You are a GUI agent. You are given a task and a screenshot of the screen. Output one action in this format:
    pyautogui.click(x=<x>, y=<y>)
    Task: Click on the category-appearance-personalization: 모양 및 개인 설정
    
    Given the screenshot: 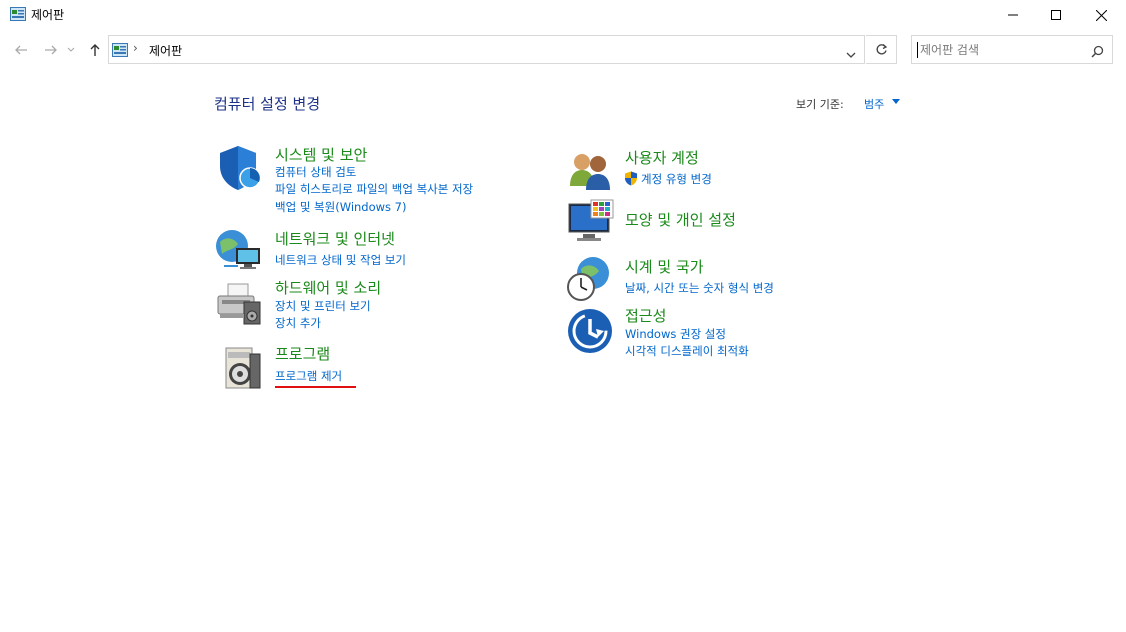 What is the action you would take?
    pyautogui.click(x=680, y=219)
    